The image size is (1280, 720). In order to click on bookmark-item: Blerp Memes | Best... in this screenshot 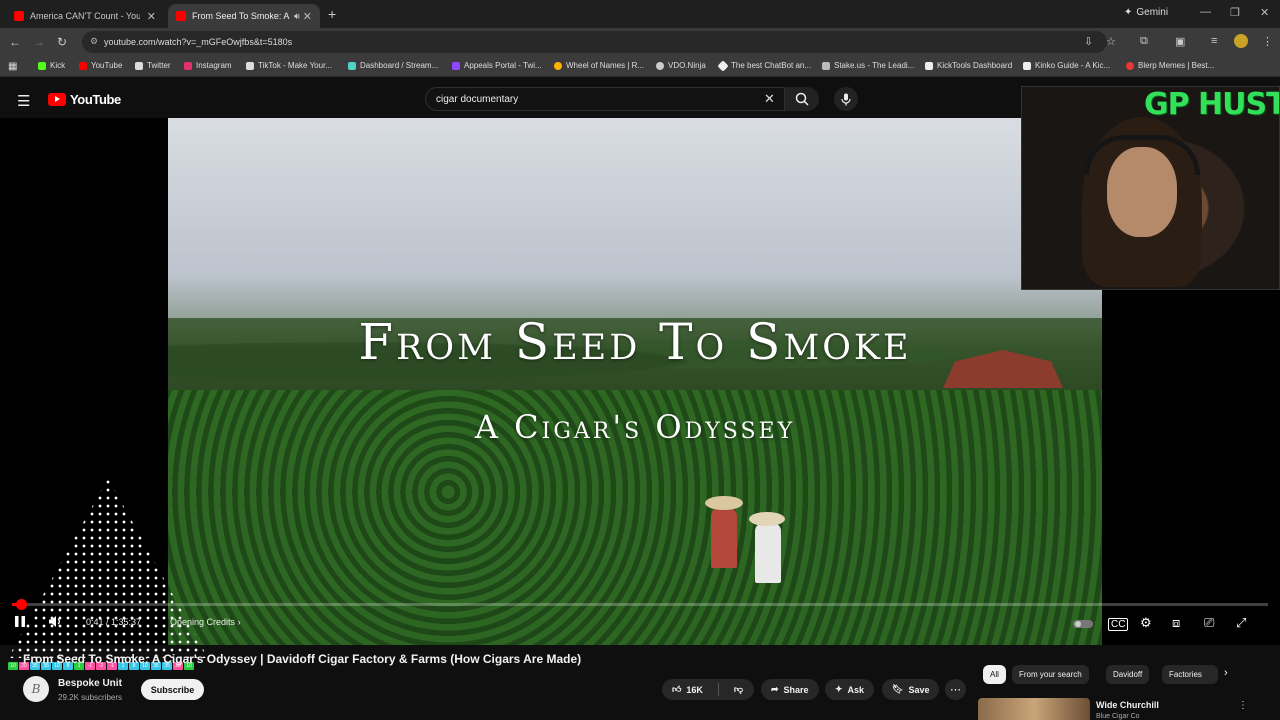, I will do `click(1170, 65)`.